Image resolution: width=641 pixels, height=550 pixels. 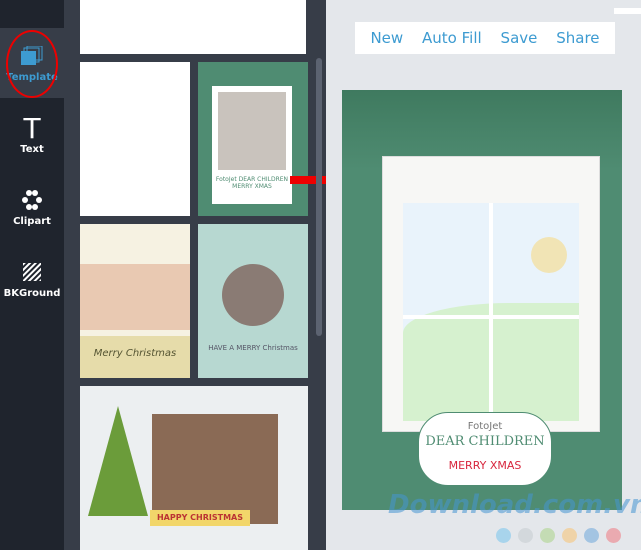 What do you see at coordinates (194, 468) in the screenshot?
I see `template-thumb-happy-christmas: HAPPY CHRISTMAS` at bounding box center [194, 468].